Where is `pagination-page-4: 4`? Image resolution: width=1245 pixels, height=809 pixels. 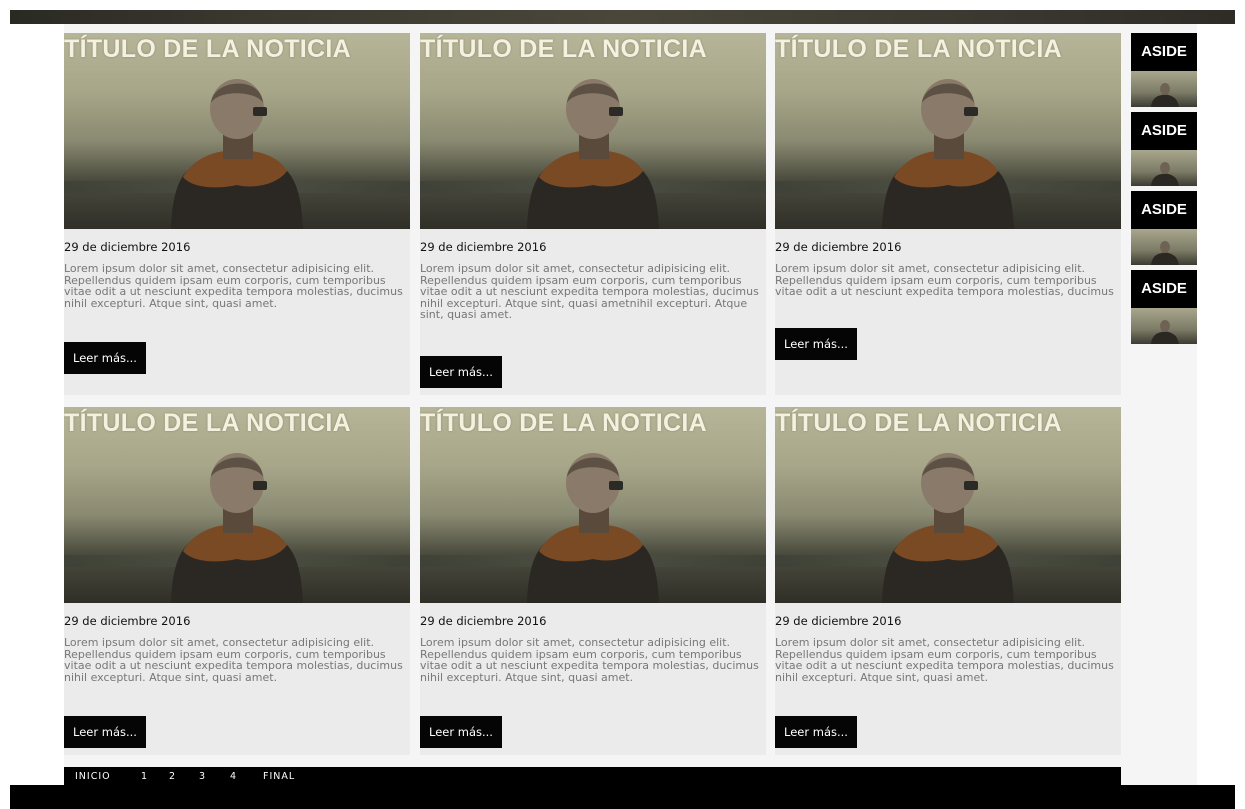
pagination-page-4: 4 is located at coordinates (233, 776).